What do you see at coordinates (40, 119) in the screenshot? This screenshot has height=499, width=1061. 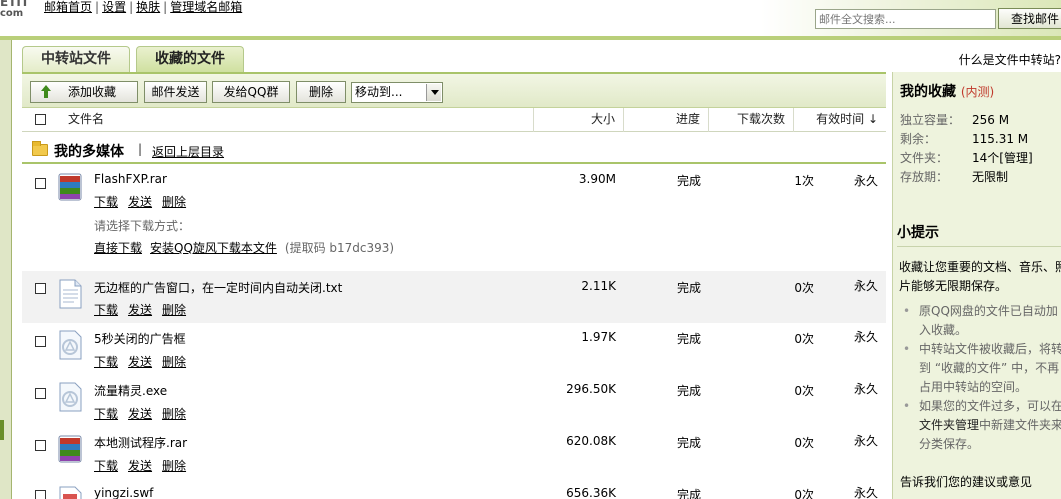 I see `select-all-checkbox` at bounding box center [40, 119].